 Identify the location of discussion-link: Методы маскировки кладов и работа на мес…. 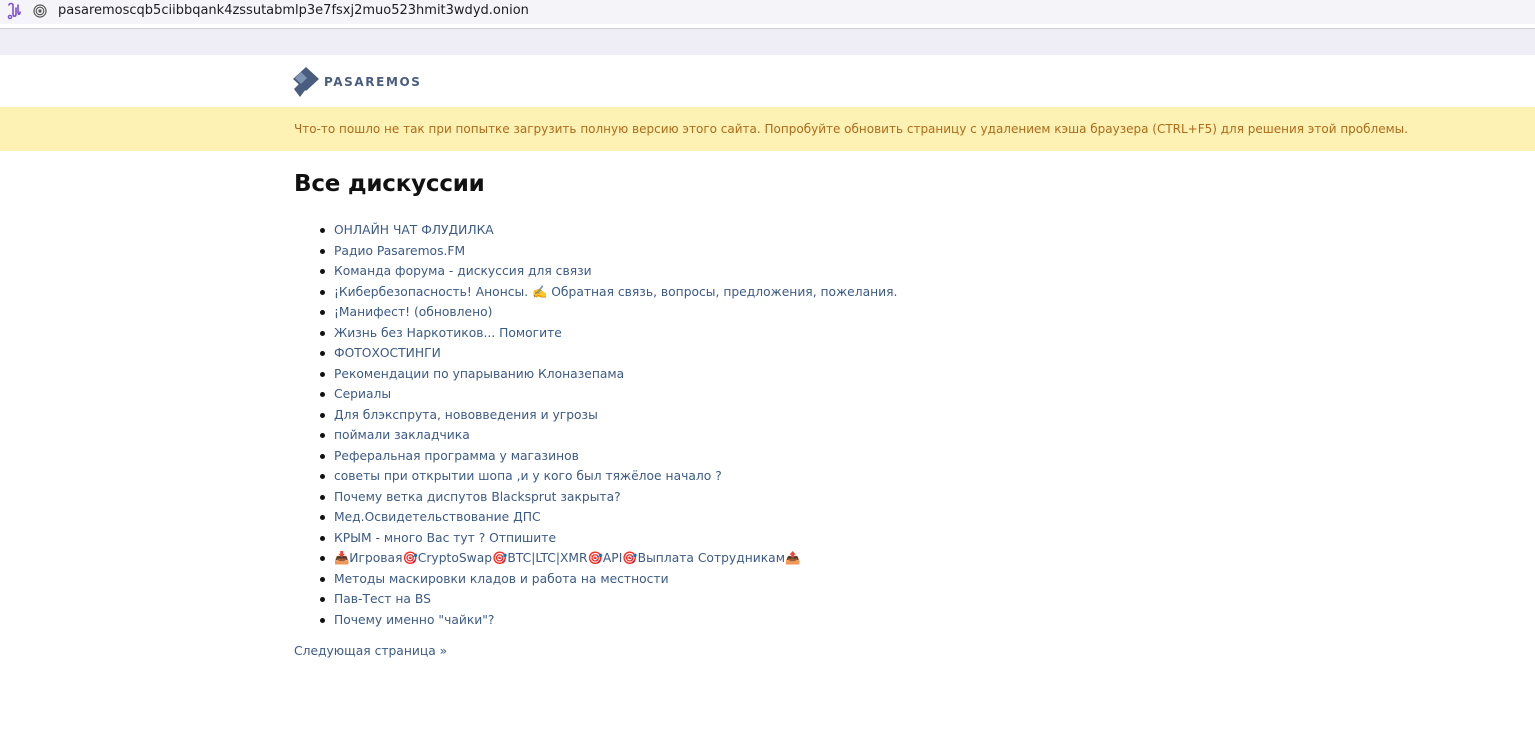
(501, 579).